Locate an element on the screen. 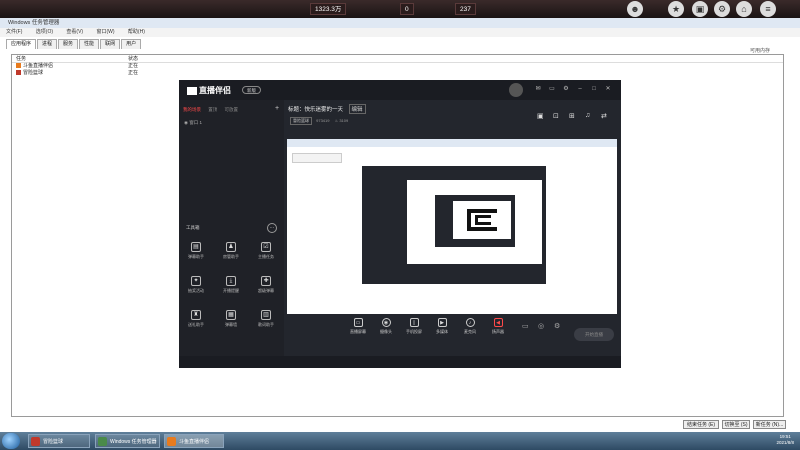 The image size is (800, 450). taskmanager-tabs: 应用程序 进程 服务 性能 联网 用户 is located at coordinates (74, 44).